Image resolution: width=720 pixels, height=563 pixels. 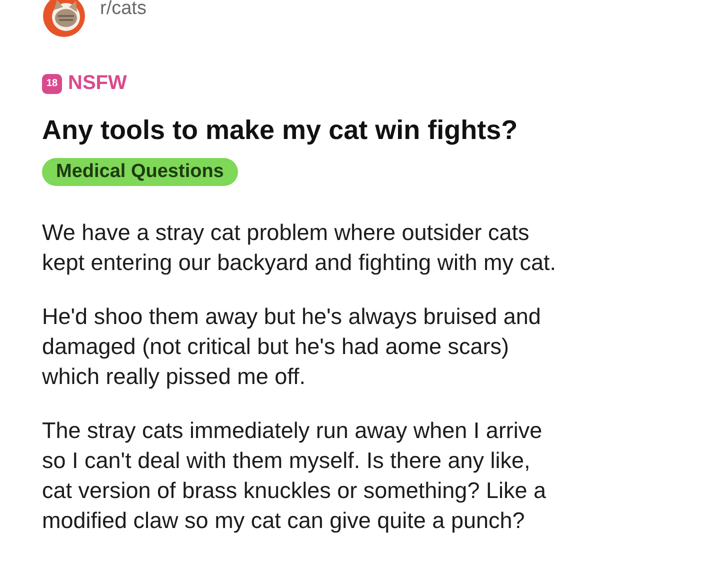 I want to click on post-paragraph: The stray cats immediately run away when I arrive so I can't deal with them myself. Is there any like, cat version of brass knuckles or something? Like a modified claw so my cat can give quite a punch?, so click(x=294, y=476).